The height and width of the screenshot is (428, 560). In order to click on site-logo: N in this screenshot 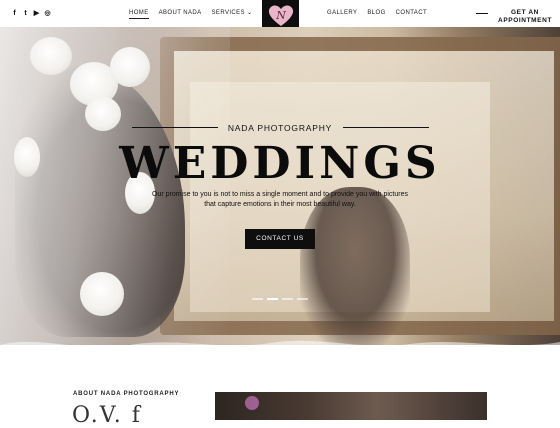, I will do `click(280, 15)`.